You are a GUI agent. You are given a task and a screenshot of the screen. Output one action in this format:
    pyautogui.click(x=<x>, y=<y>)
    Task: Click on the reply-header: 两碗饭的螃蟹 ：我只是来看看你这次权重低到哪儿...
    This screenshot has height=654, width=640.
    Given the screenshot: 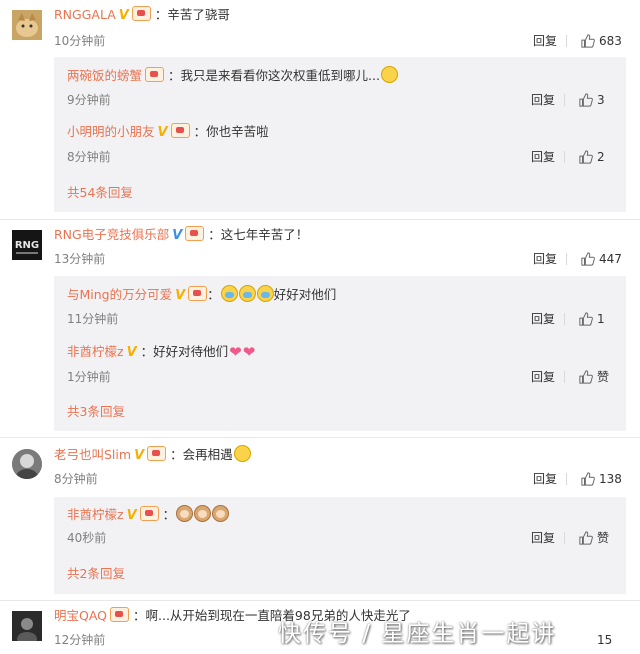 What is the action you would take?
    pyautogui.click(x=232, y=75)
    